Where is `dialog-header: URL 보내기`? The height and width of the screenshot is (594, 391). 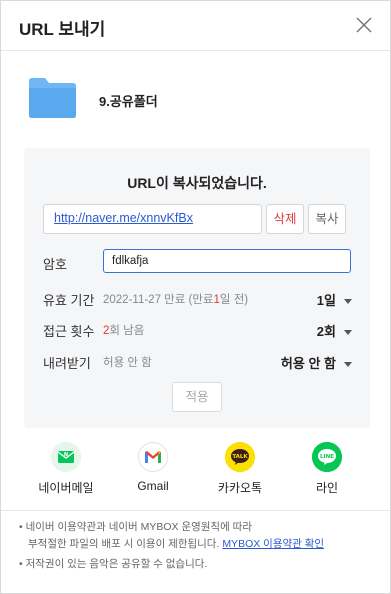
dialog-header: URL 보내기 is located at coordinates (195, 26).